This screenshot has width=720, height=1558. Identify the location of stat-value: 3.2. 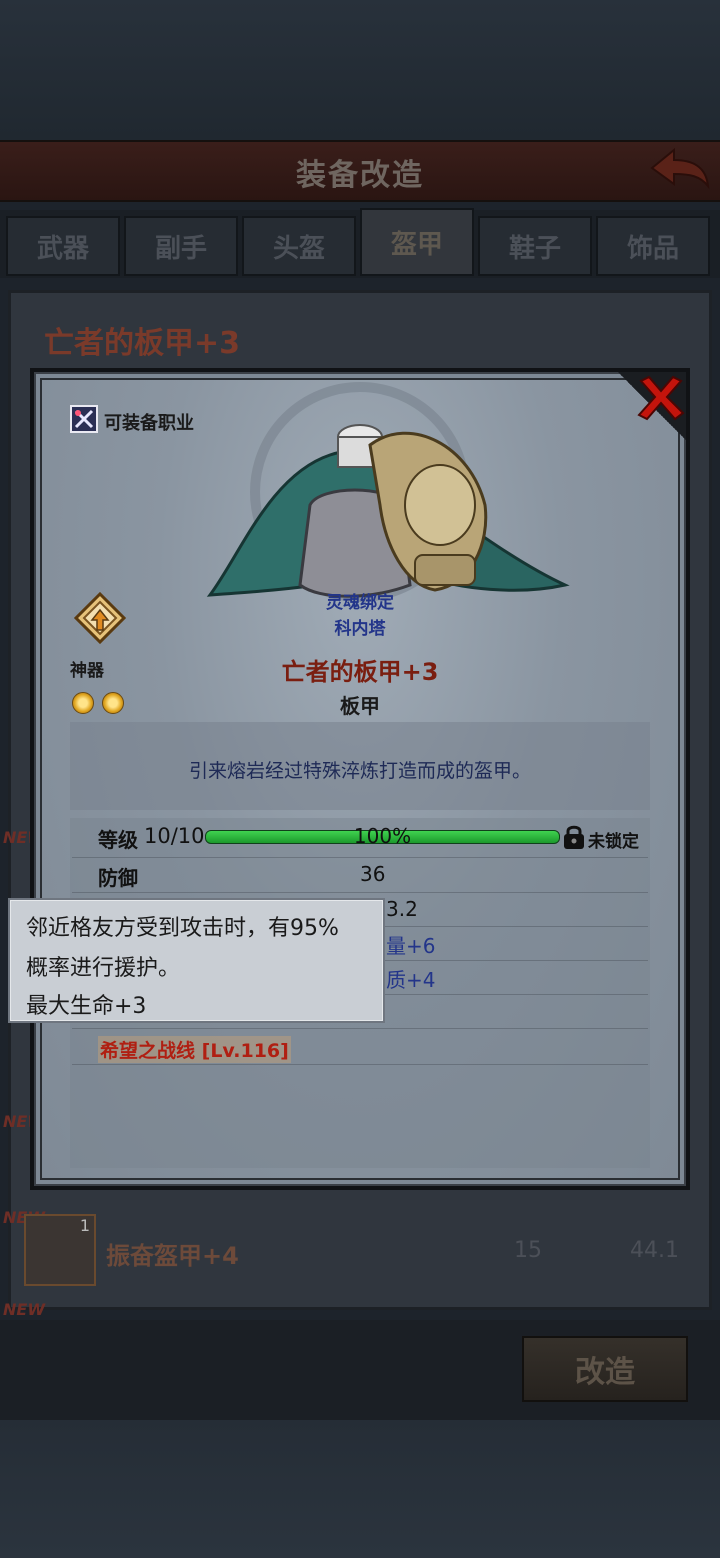
(402, 909).